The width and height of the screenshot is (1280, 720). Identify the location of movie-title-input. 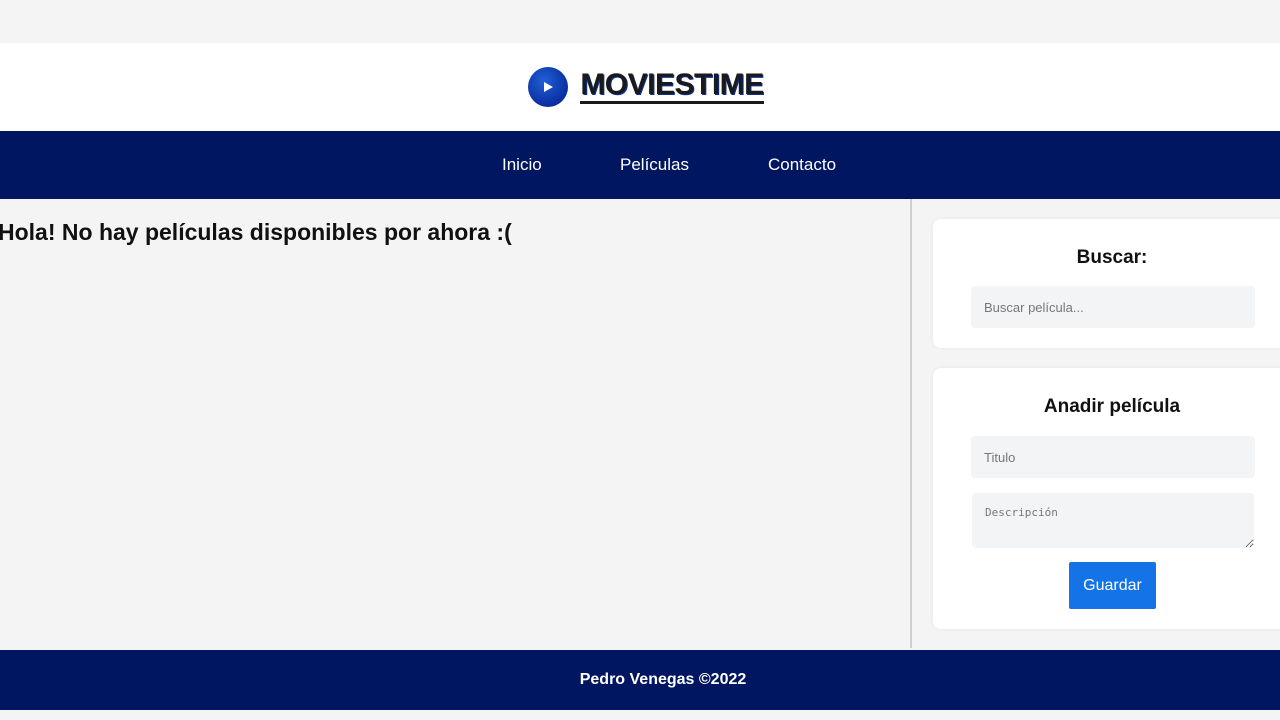
(1113, 457).